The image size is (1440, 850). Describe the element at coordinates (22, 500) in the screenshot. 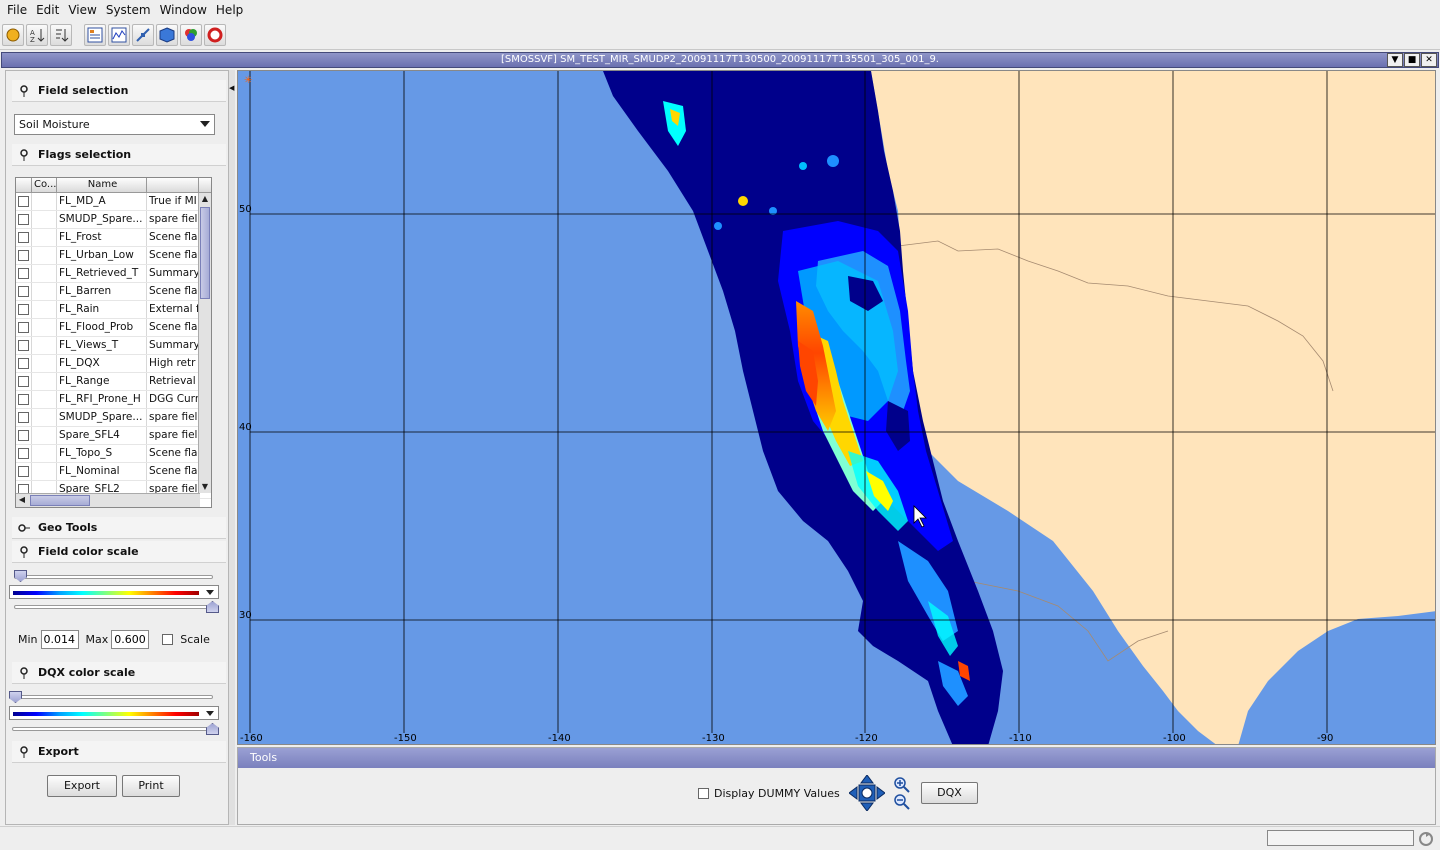

I see `scroll-left-icon: ◀` at that location.